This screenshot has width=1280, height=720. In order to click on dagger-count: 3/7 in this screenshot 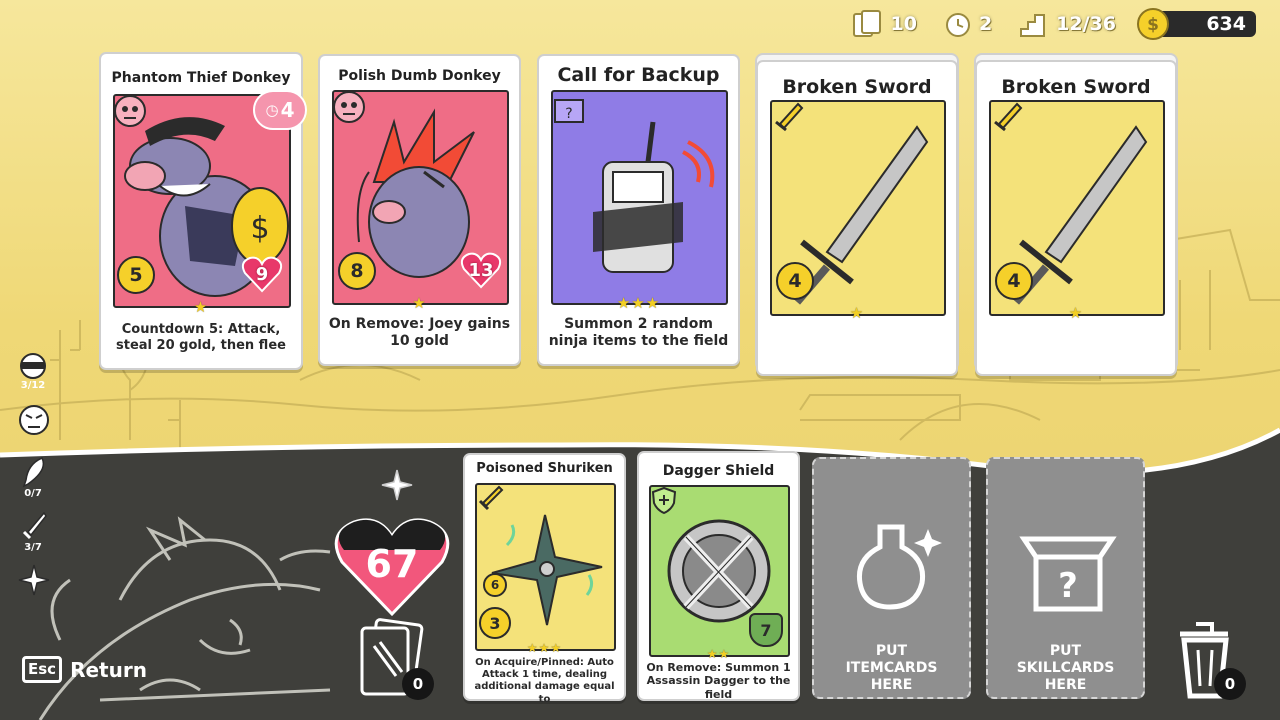, I will do `click(33, 547)`.